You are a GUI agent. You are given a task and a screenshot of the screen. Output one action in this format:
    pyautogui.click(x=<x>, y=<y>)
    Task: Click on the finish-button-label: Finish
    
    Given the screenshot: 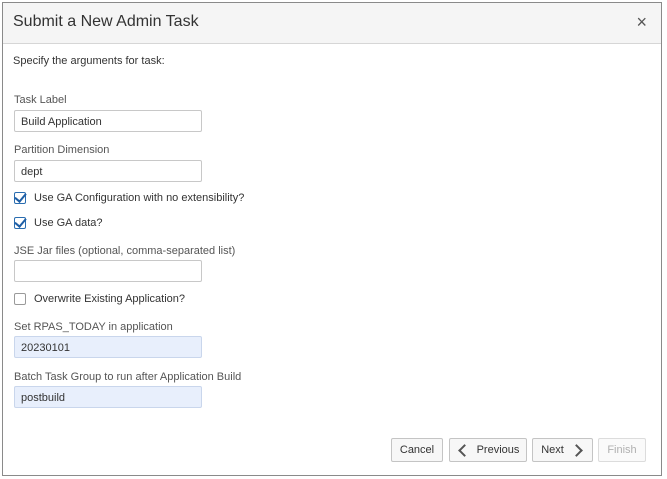 What is the action you would take?
    pyautogui.click(x=622, y=450)
    